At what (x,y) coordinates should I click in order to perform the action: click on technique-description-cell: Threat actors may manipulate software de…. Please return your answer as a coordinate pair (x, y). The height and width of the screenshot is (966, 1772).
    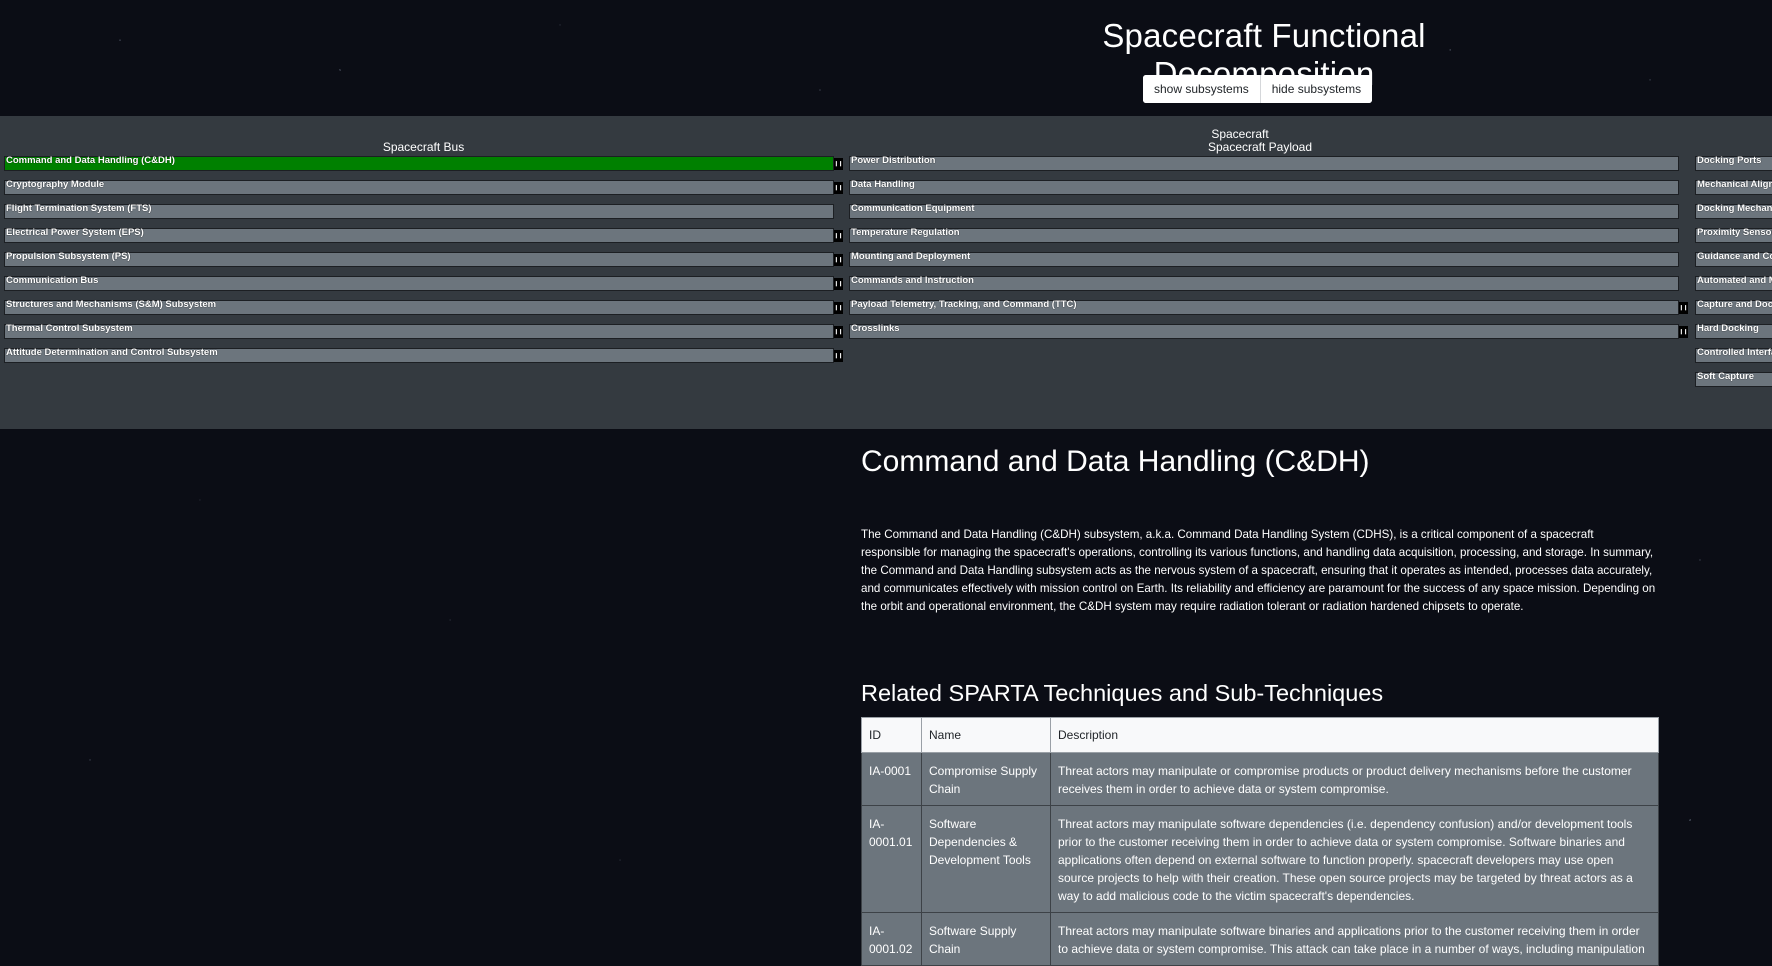
    Looking at the image, I should click on (1354, 859).